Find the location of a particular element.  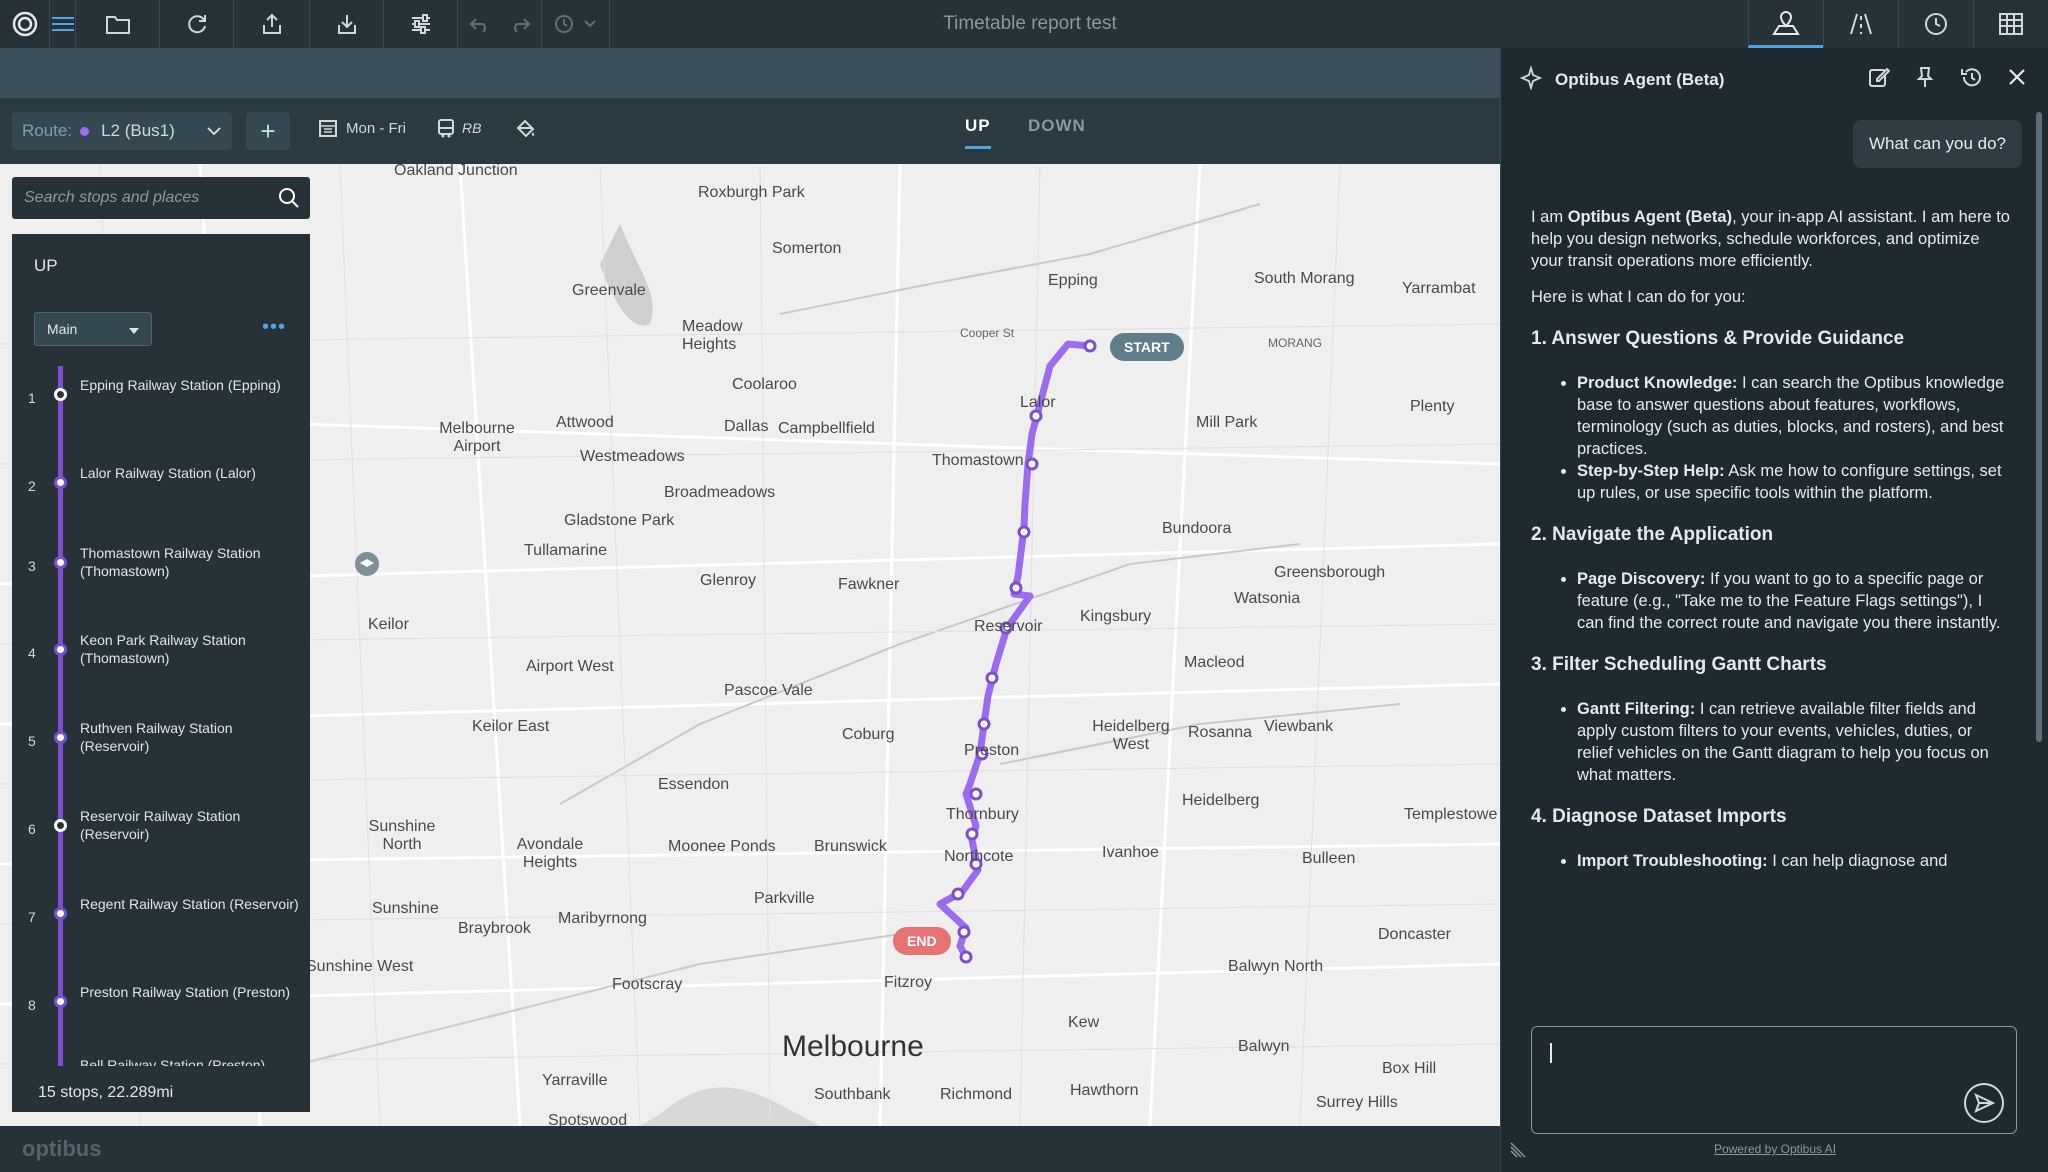

stop-number: 8 is located at coordinates (32, 1005).